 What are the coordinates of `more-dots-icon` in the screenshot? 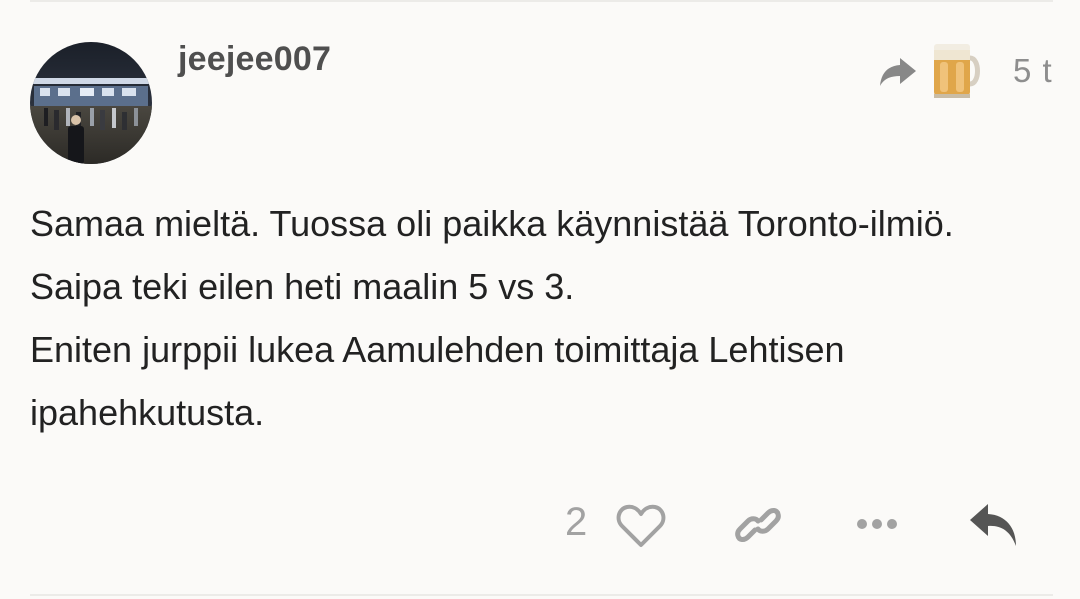 It's located at (877, 524).